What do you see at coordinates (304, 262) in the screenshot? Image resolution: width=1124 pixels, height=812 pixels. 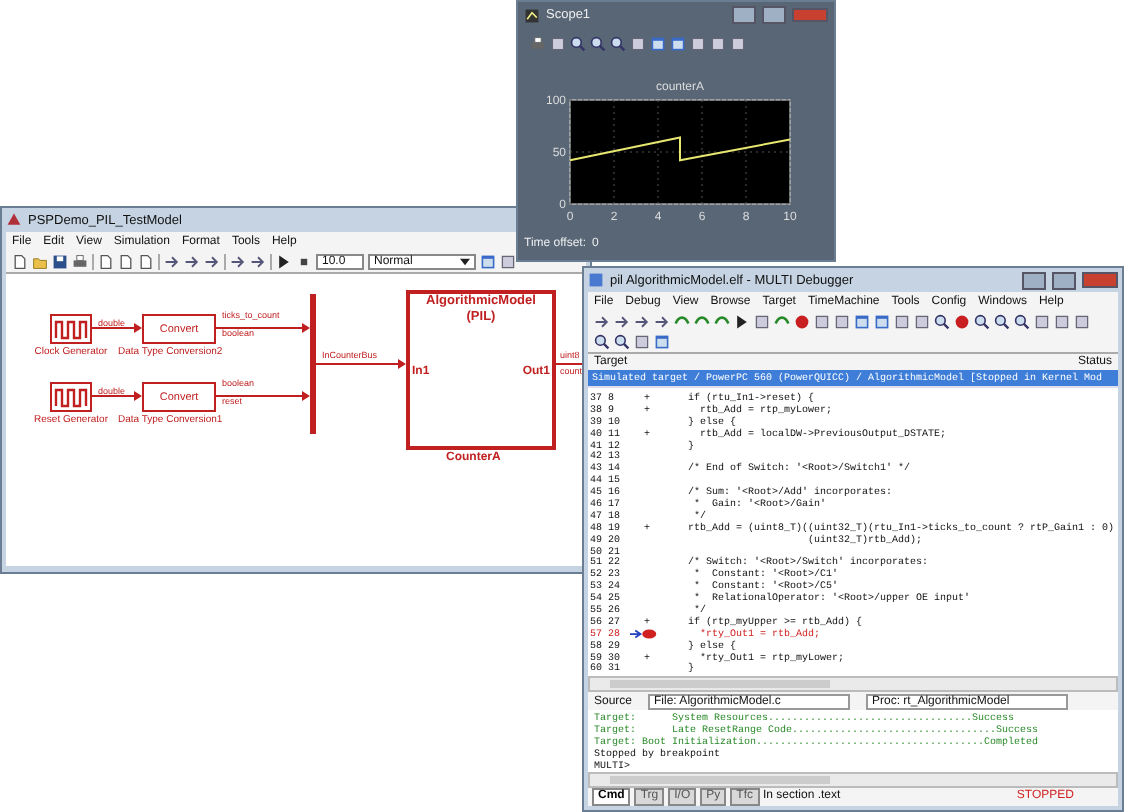 I see `stop-icon` at bounding box center [304, 262].